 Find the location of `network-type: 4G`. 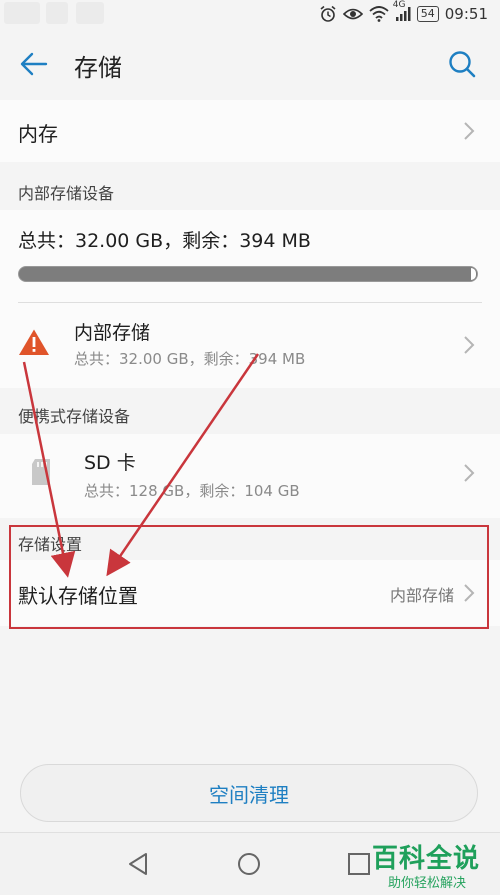

network-type: 4G is located at coordinates (399, 5).